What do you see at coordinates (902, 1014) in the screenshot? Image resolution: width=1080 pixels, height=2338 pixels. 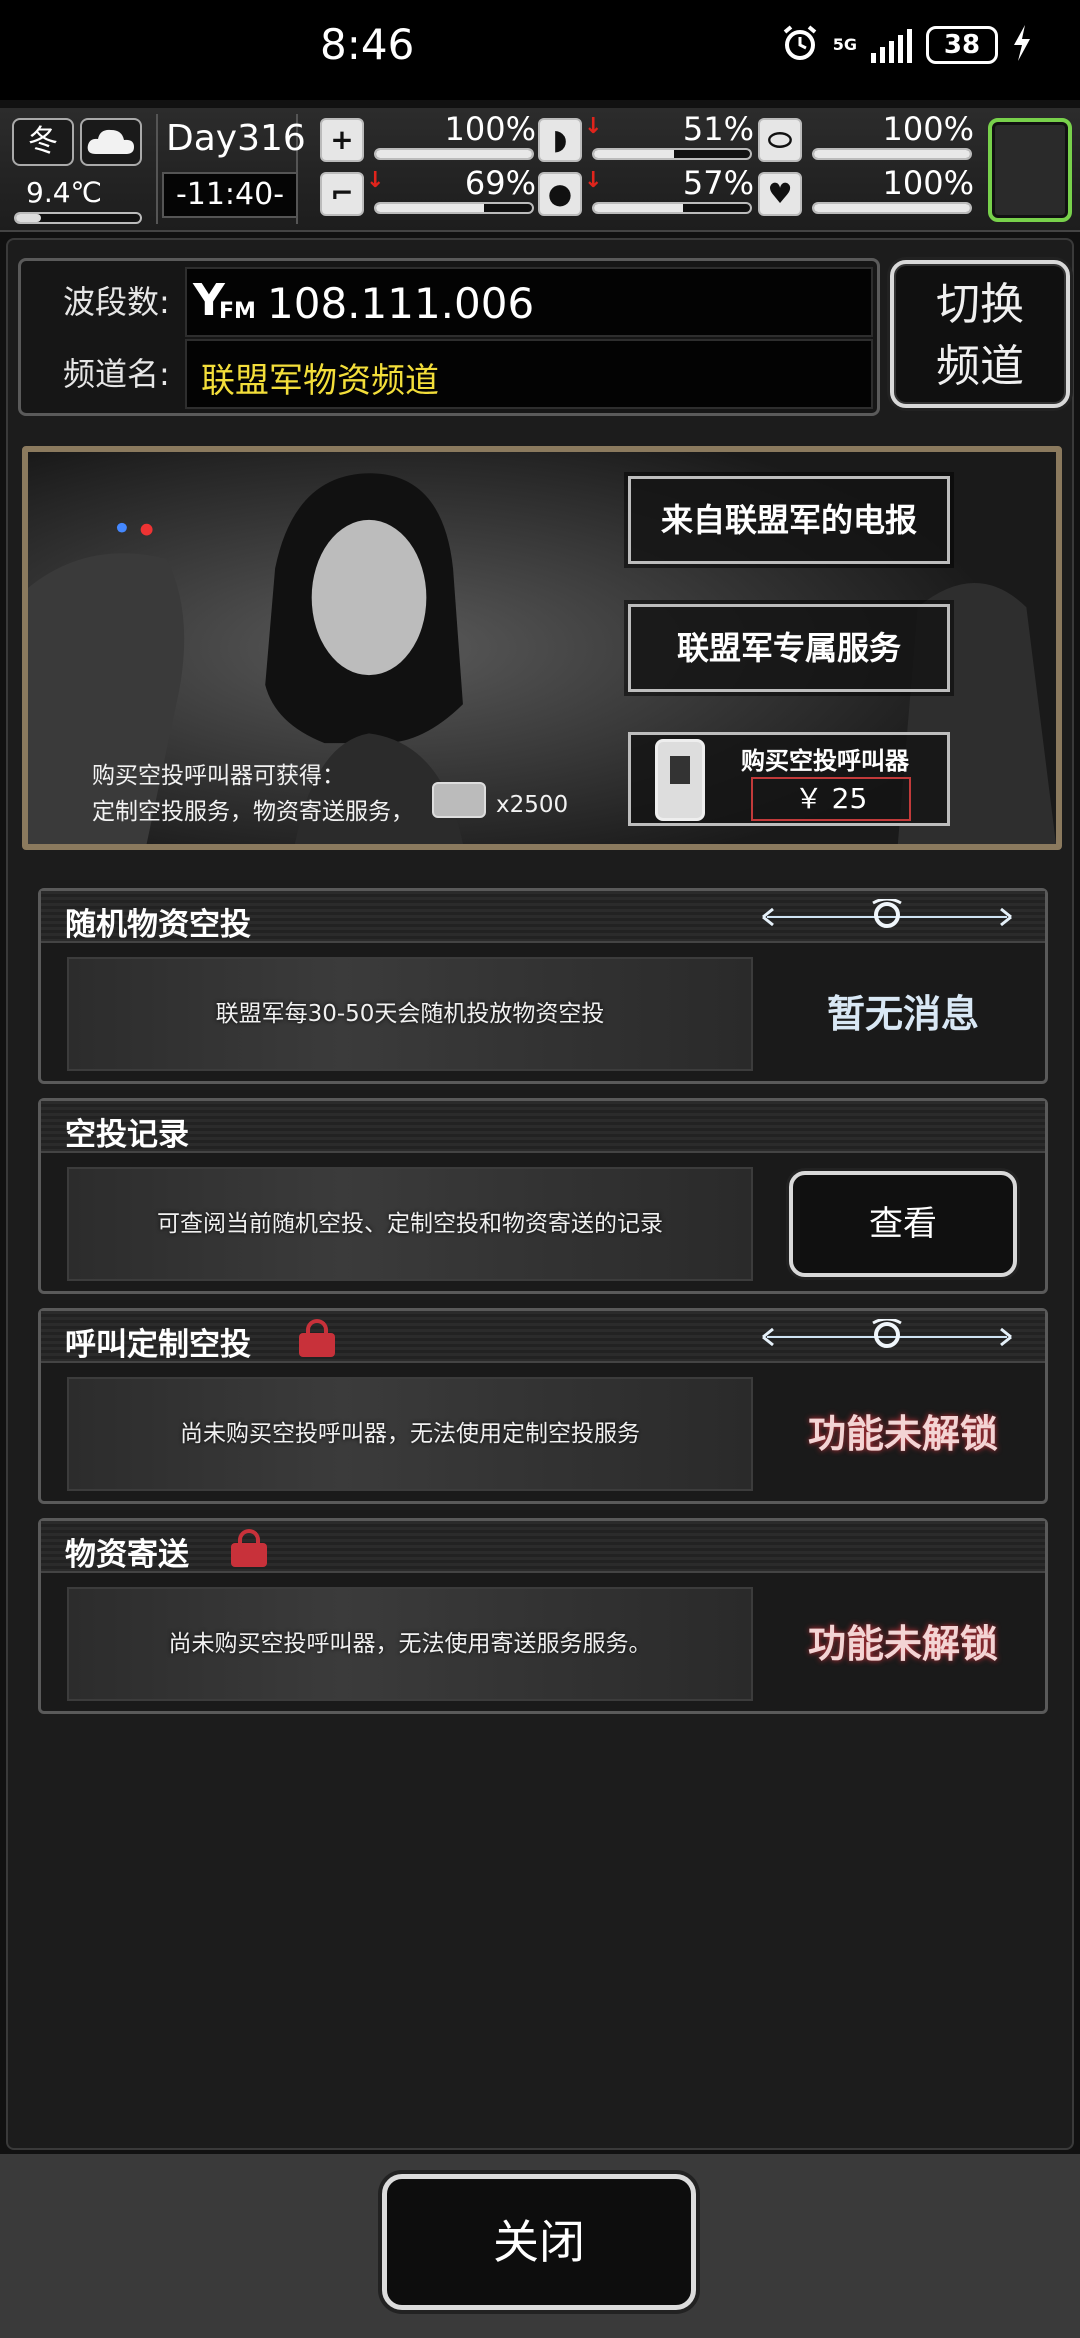 I see `airdrop-status: 暂无消息` at bounding box center [902, 1014].